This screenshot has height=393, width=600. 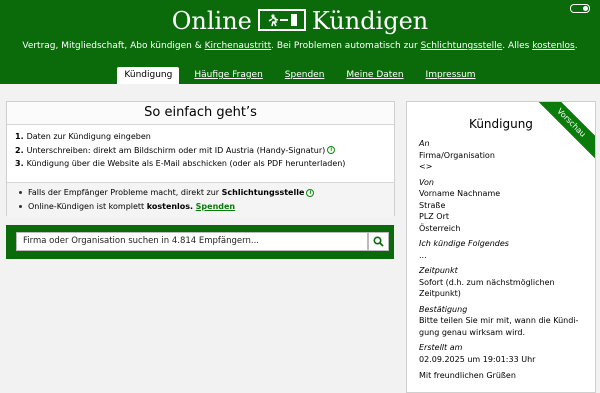 I want to click on an-line: <>, so click(x=426, y=166).